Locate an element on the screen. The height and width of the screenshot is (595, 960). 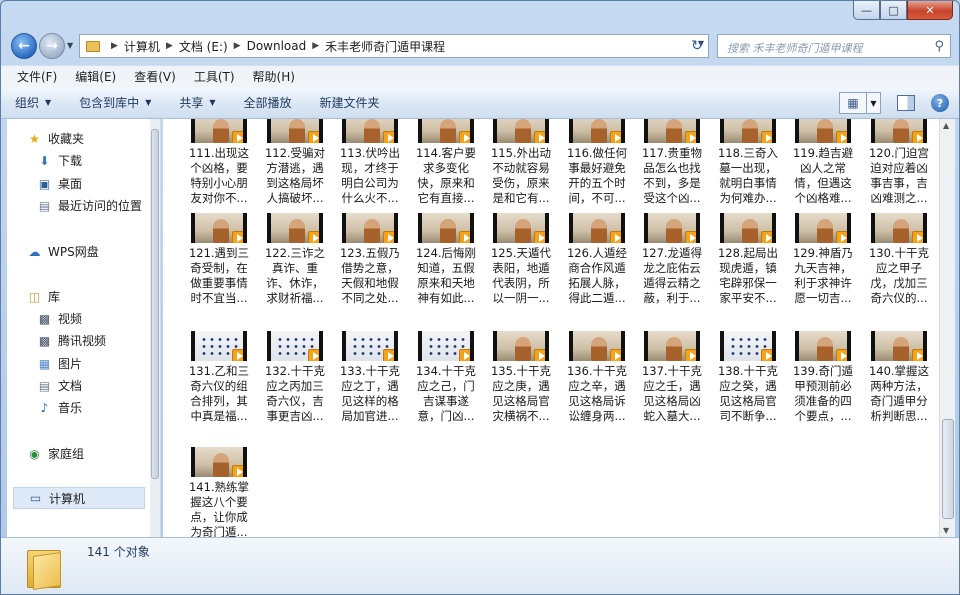
file-name-line: 126.人遁经 is located at coordinates (597, 253).